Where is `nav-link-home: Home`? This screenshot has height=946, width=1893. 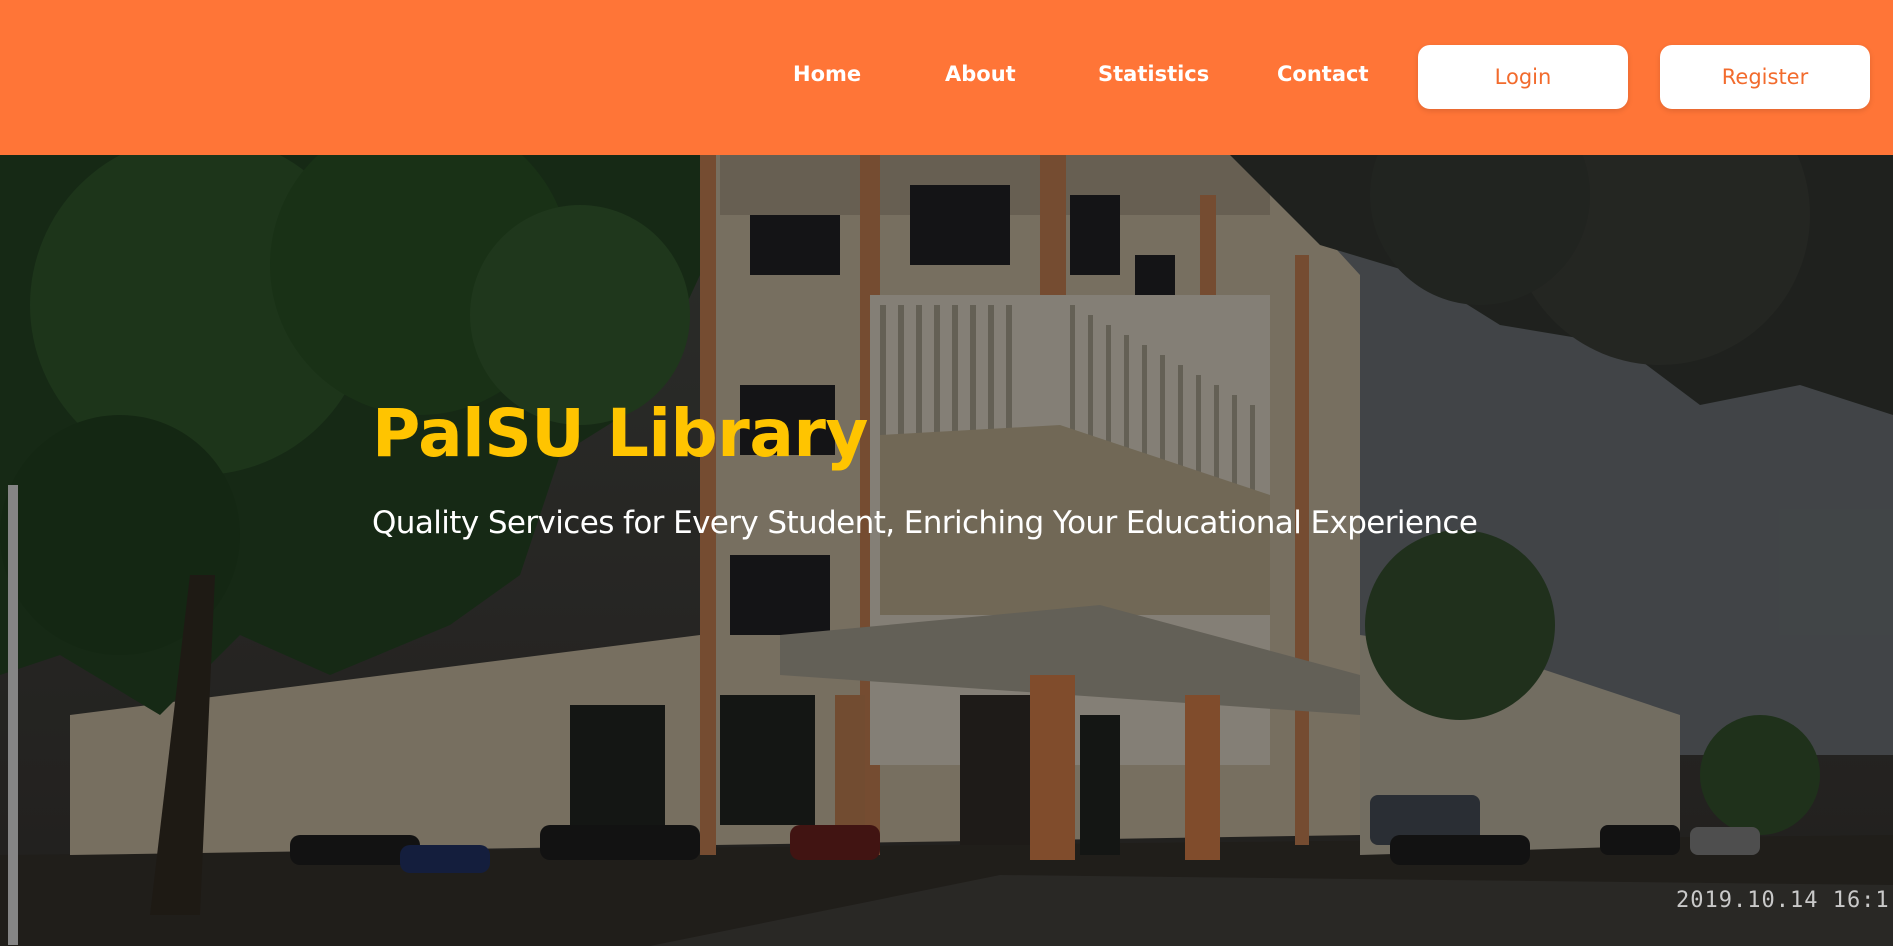
nav-link-home: Home is located at coordinates (827, 74).